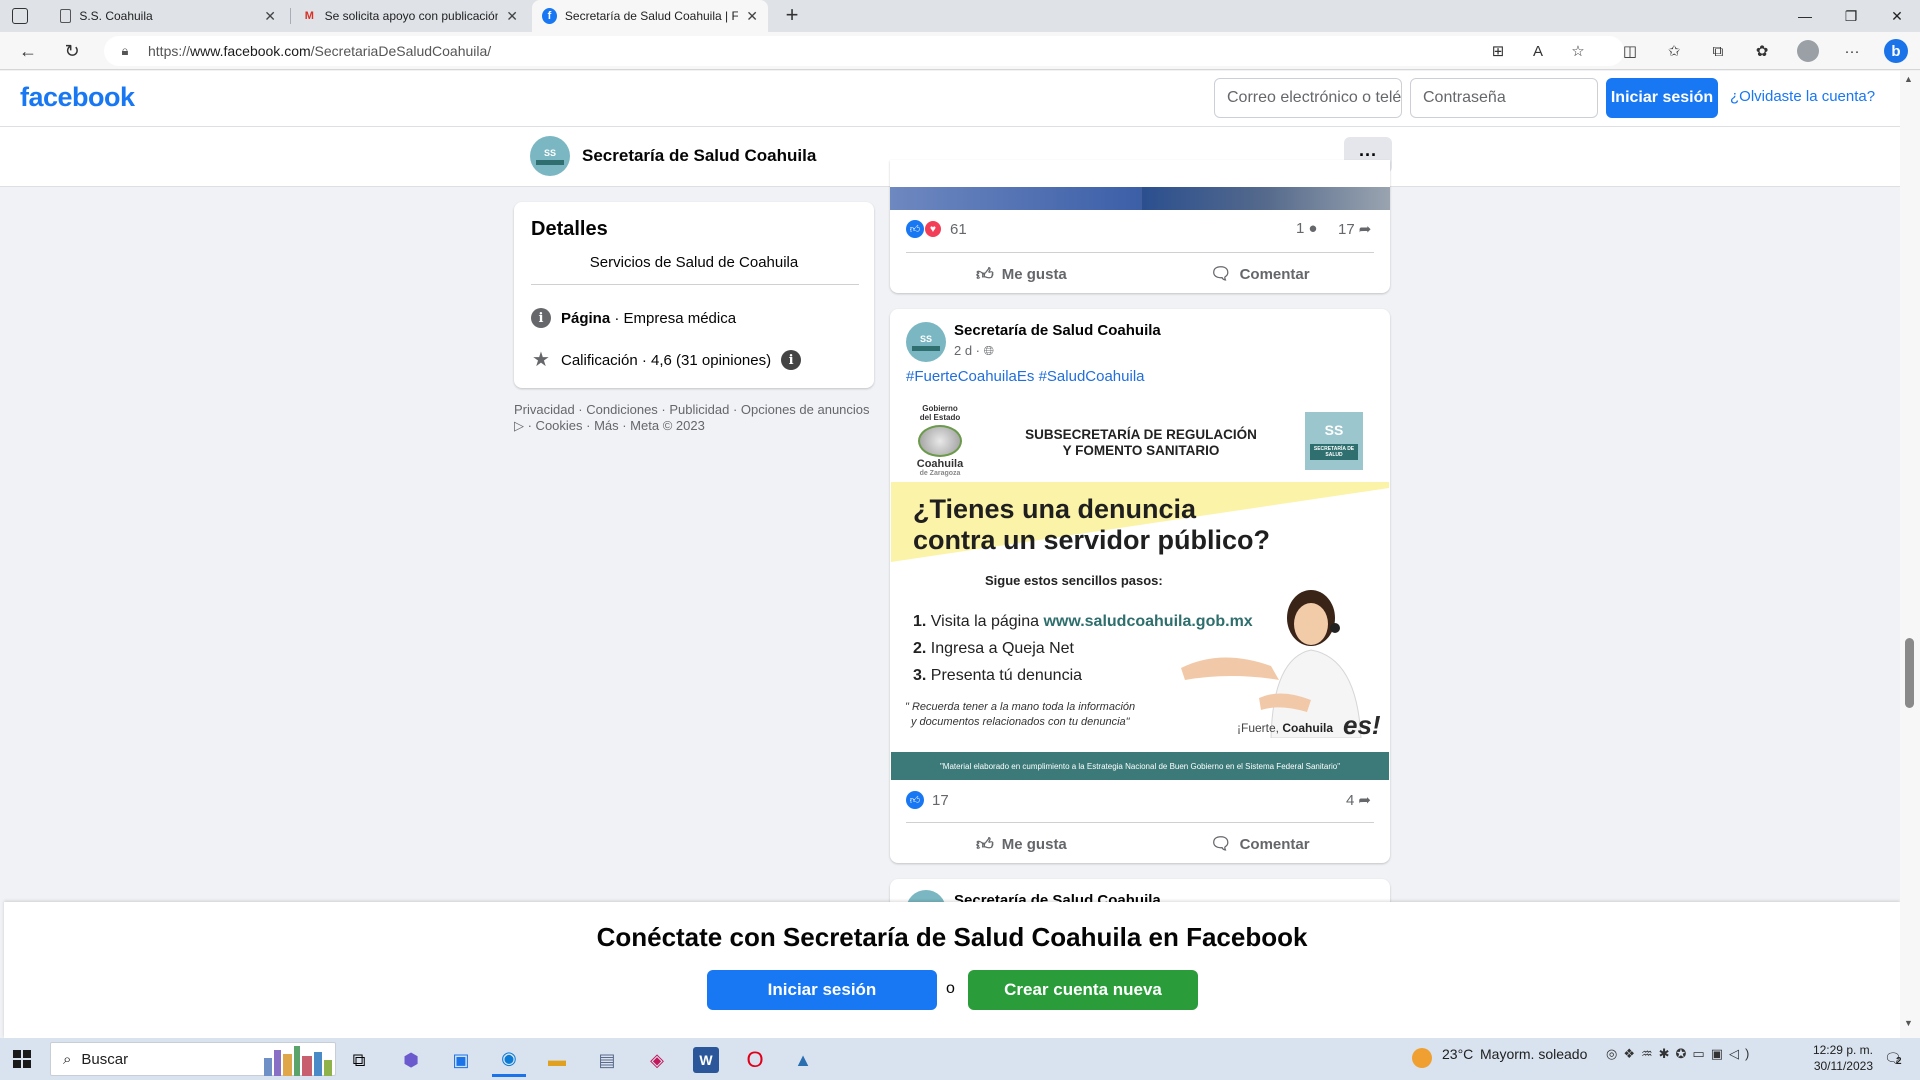 This screenshot has height=1080, width=1920. I want to click on gov-logo: Gobierno del Estado Coahuila de Zaragoza, so click(940, 441).